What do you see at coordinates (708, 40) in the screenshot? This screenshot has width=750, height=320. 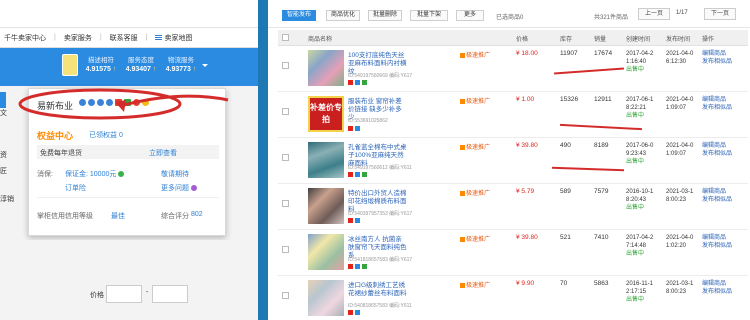 I see `col-ops: 操作` at bounding box center [708, 40].